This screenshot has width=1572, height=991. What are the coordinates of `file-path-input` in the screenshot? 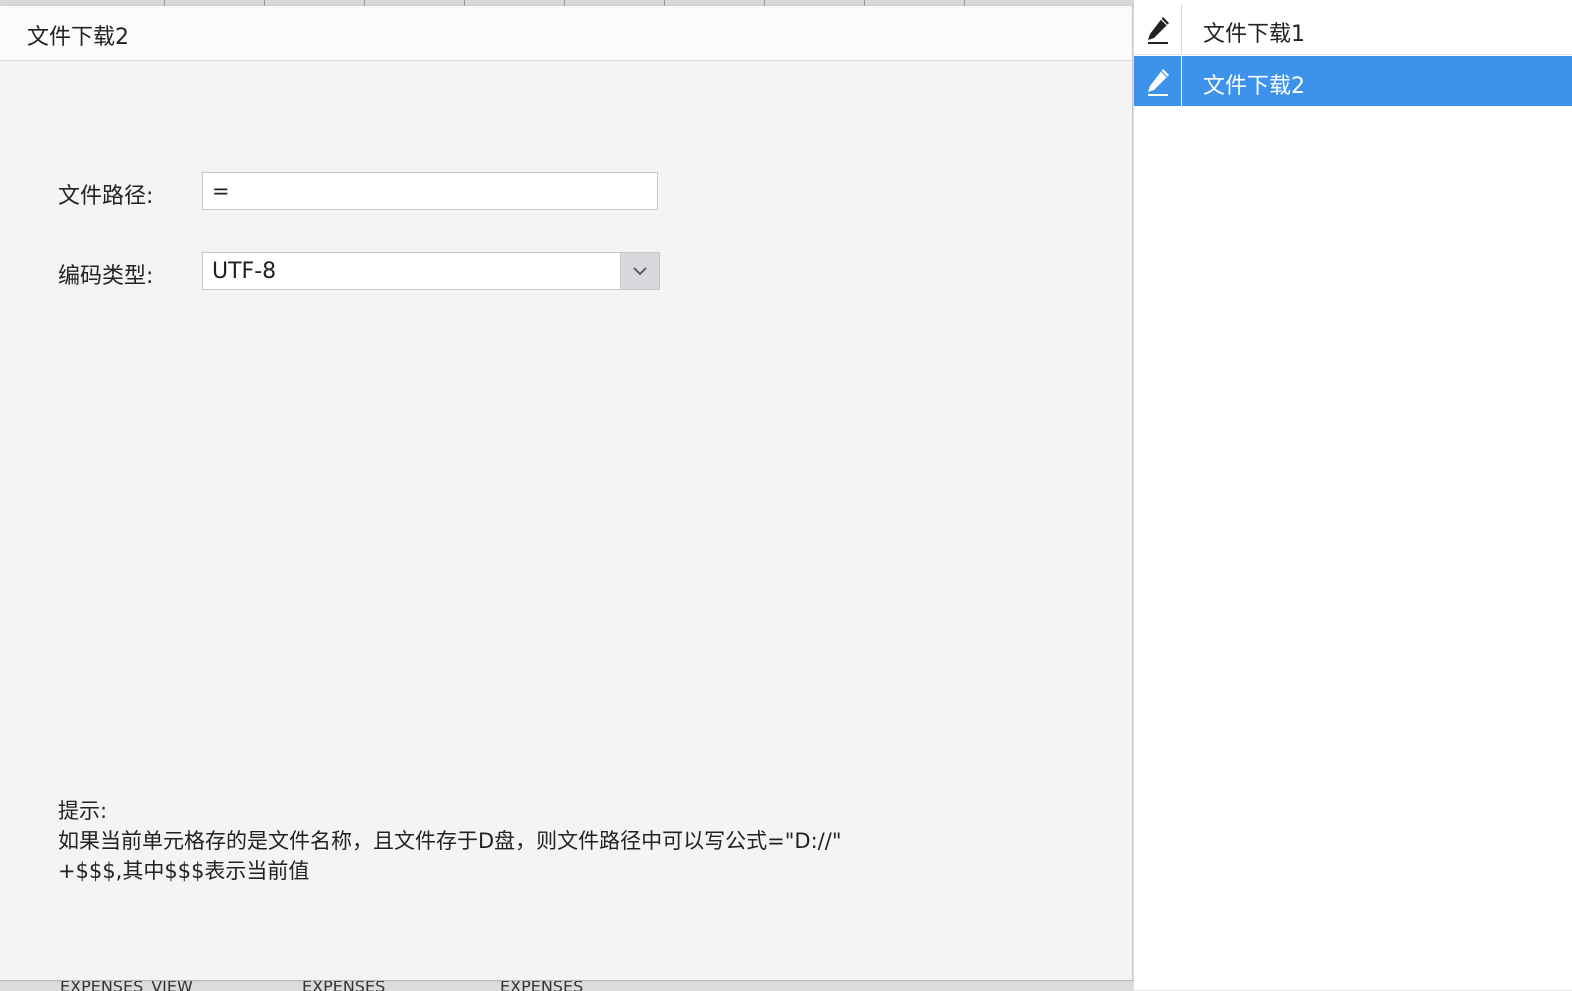 It's located at (430, 191).